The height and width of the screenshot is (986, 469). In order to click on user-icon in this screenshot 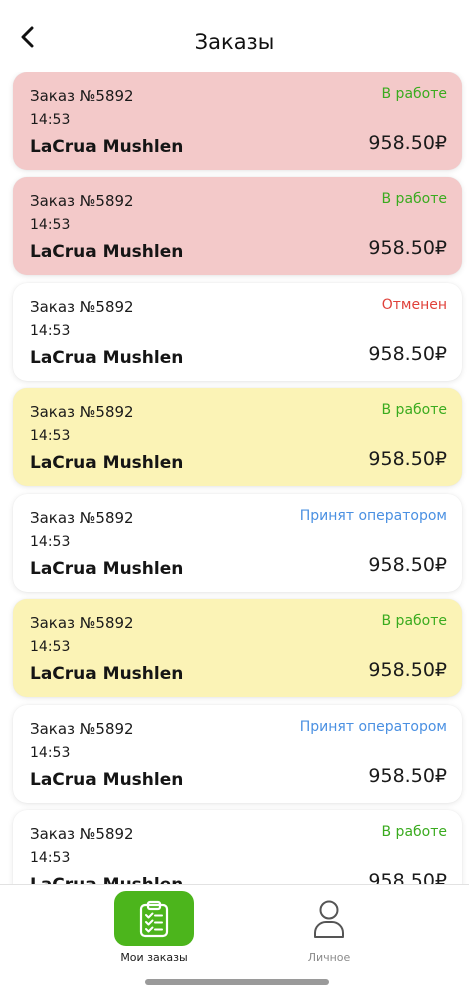, I will do `click(329, 919)`.